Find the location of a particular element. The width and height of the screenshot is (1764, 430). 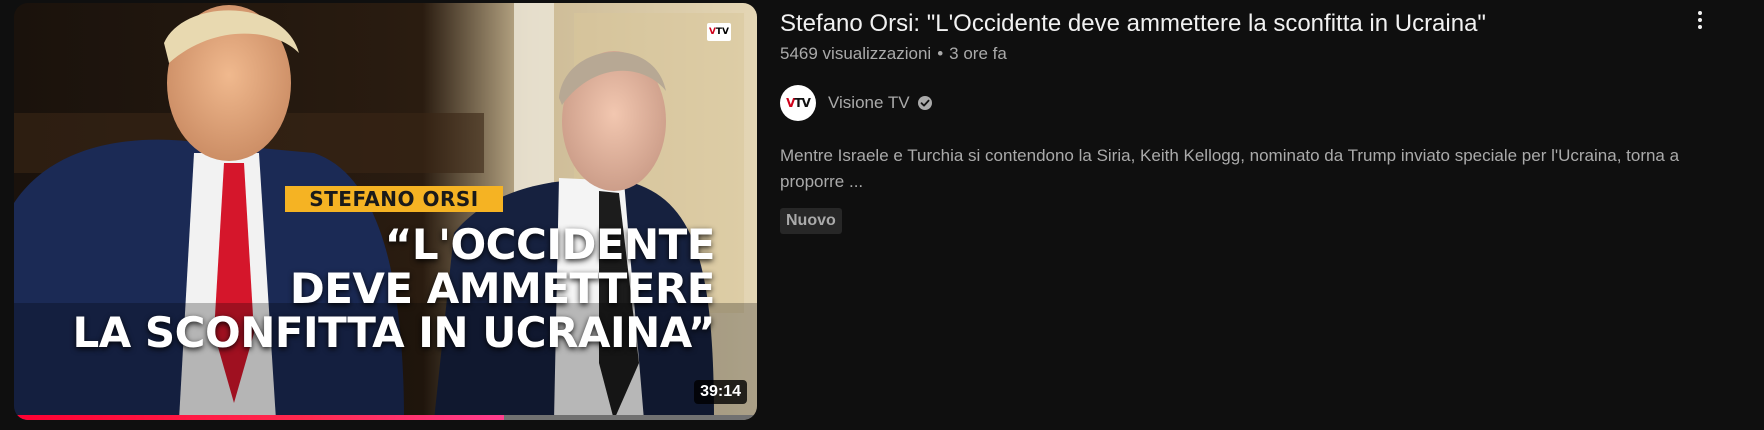

thumbnail-name-banner: STEFANO ORSI is located at coordinates (394, 199).